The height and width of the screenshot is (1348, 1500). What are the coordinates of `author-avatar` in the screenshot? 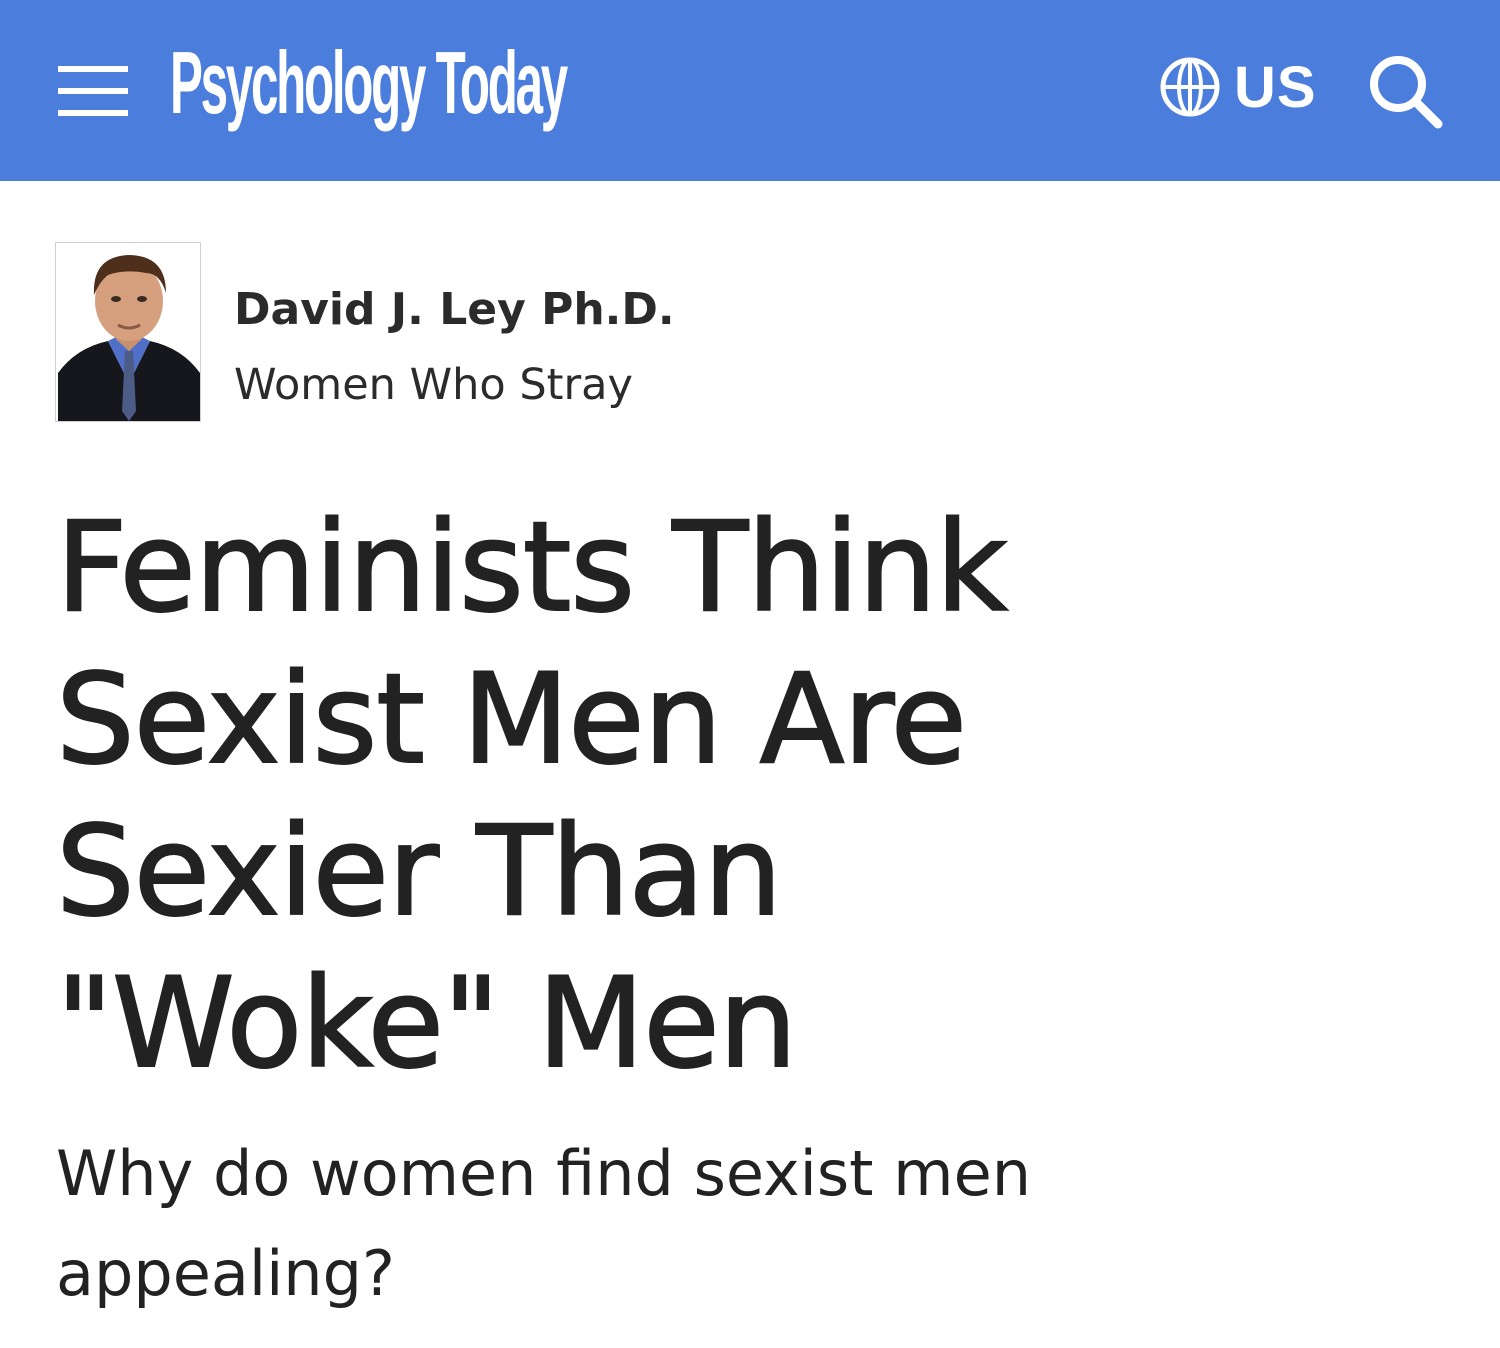 It's located at (128, 332).